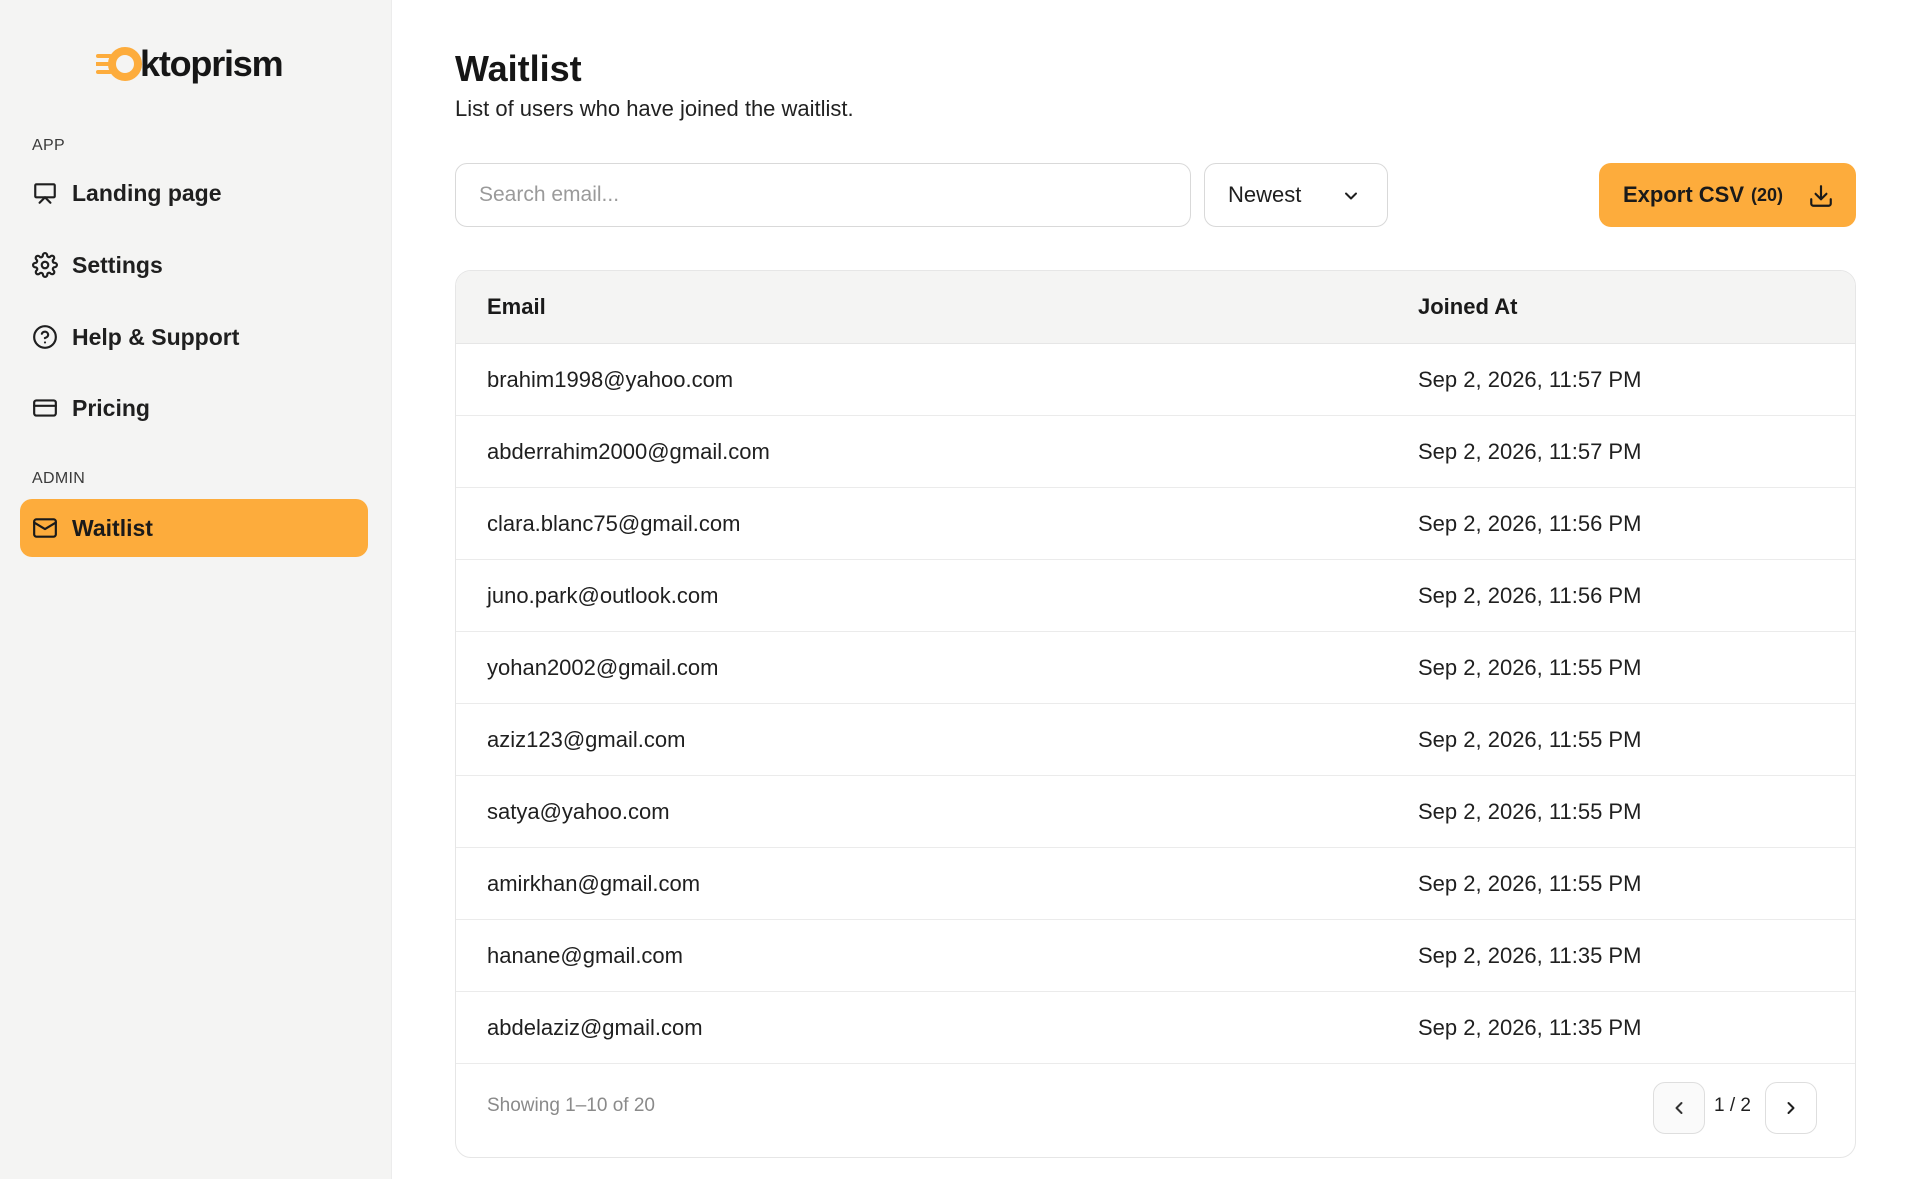 The height and width of the screenshot is (1179, 1920). Describe the element at coordinates (48, 145) in the screenshot. I see `section-label-app: APP` at that location.